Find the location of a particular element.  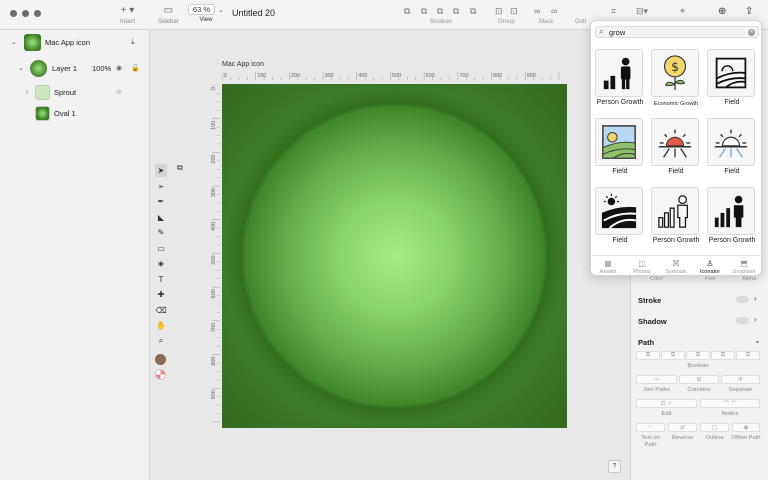

vector-tool-icon: ◣ is located at coordinates (161, 217).